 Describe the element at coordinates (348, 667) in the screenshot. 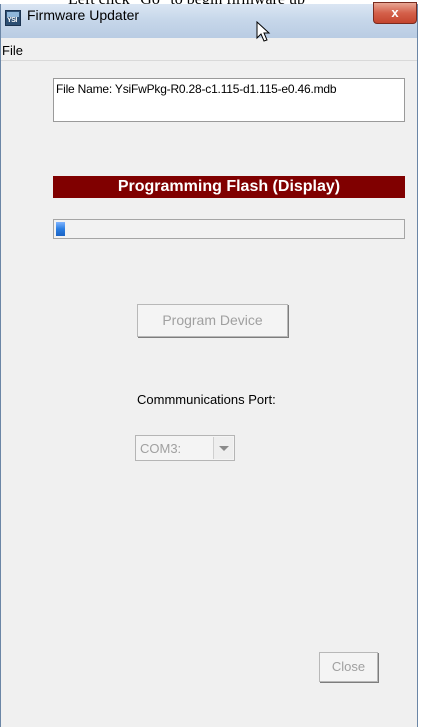

I see `close-button: Close` at that location.